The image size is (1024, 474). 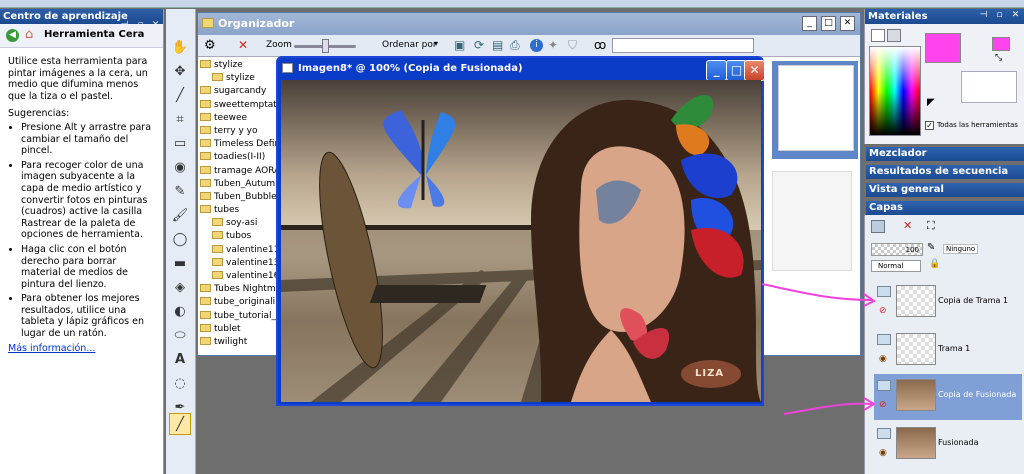 What do you see at coordinates (238, 197) in the screenshot?
I see `folder-item: Tuben_BubbleDr` at bounding box center [238, 197].